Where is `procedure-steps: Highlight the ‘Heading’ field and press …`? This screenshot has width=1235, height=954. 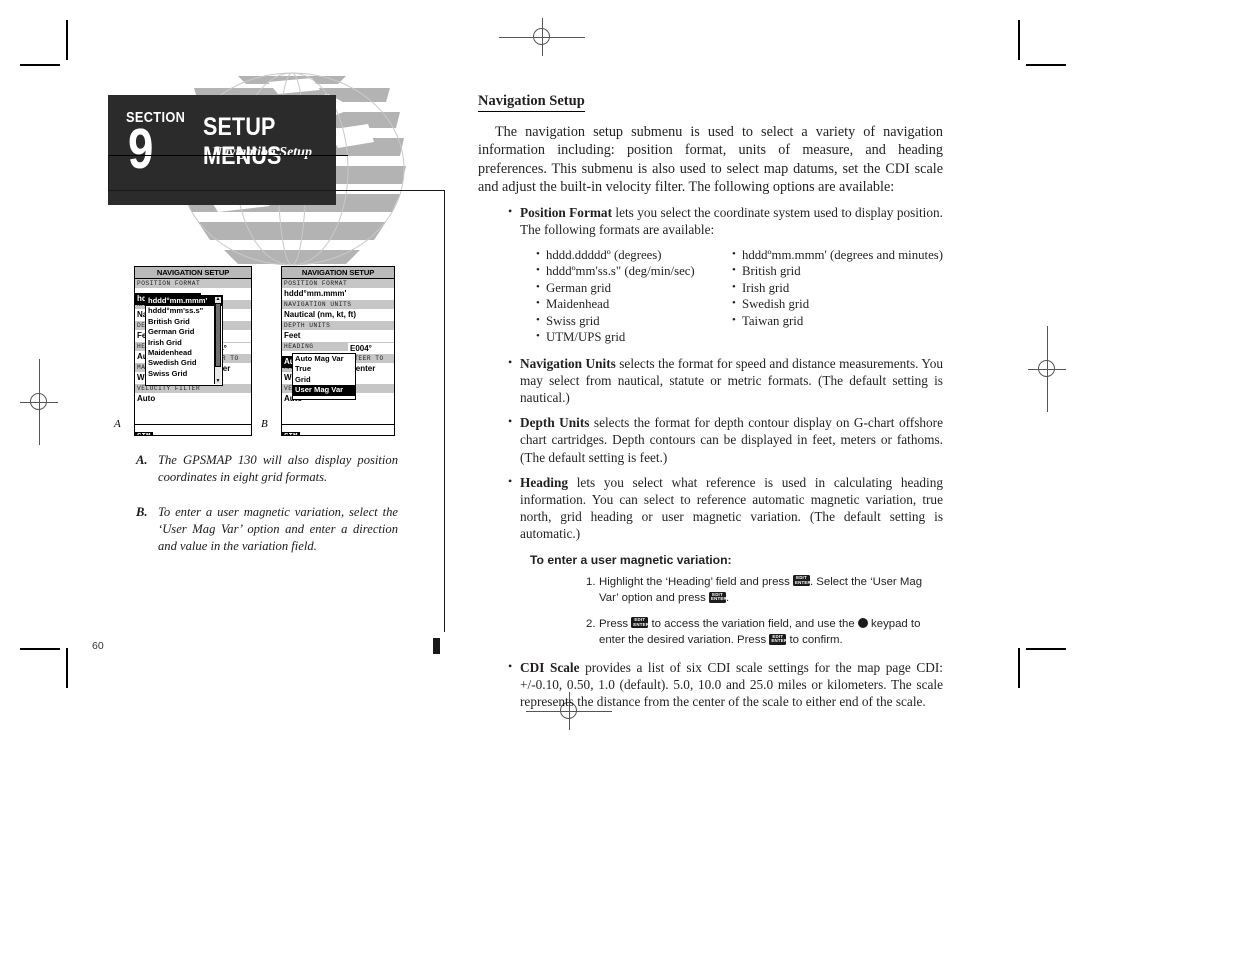 procedure-steps: Highlight the ‘Heading’ field and press … is located at coordinates (710, 611).